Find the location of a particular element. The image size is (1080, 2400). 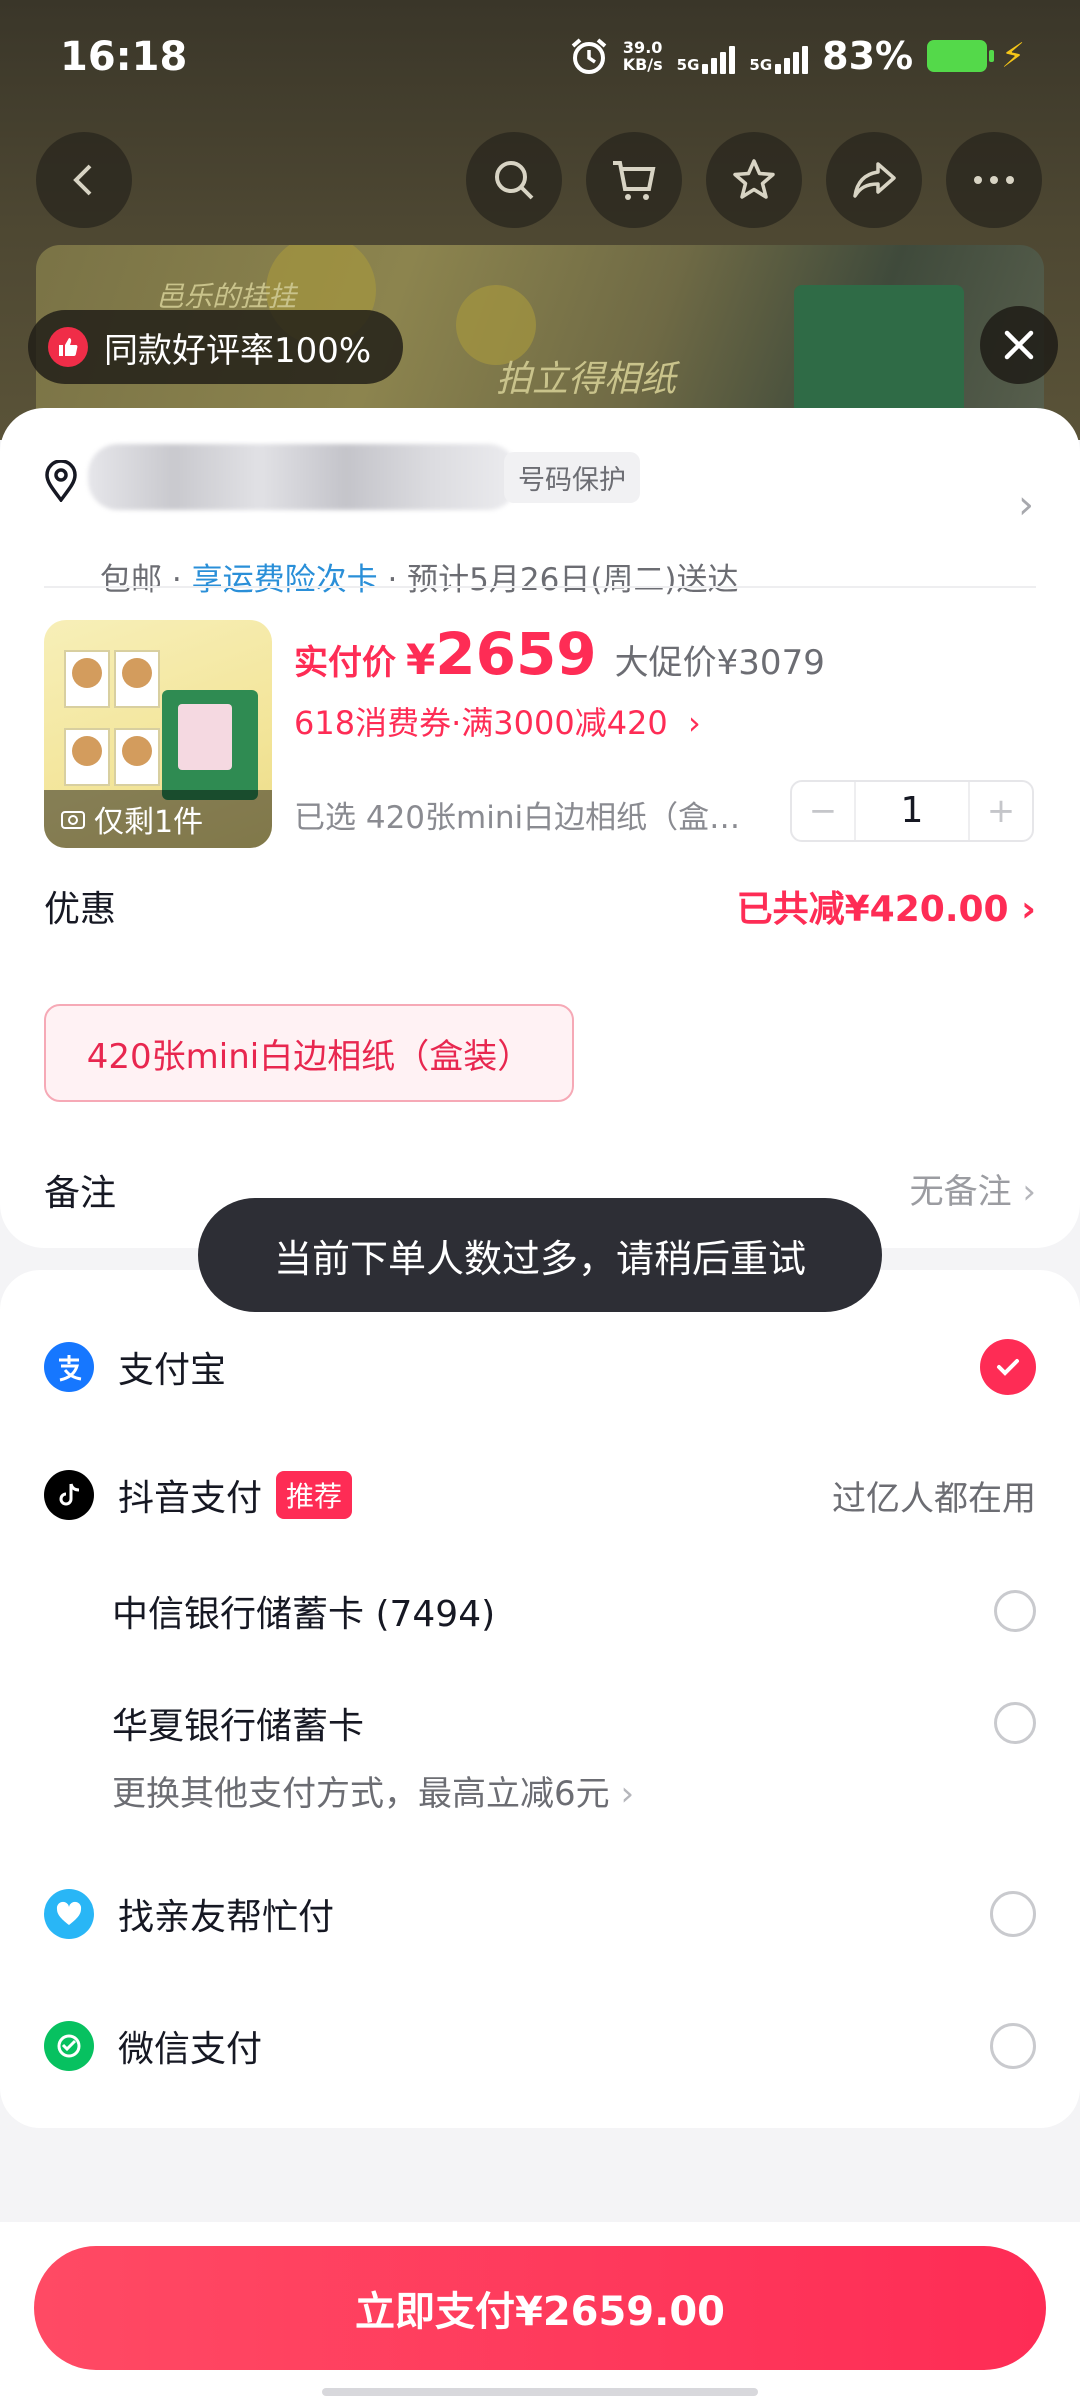

rating-pill: 同款好评率100% is located at coordinates (216, 347).